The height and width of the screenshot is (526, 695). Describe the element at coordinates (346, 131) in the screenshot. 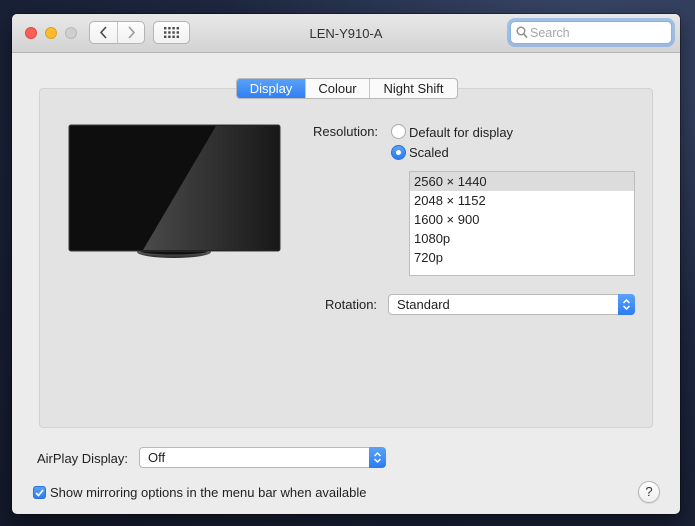

I see `resolution-label: Resolution:` at that location.